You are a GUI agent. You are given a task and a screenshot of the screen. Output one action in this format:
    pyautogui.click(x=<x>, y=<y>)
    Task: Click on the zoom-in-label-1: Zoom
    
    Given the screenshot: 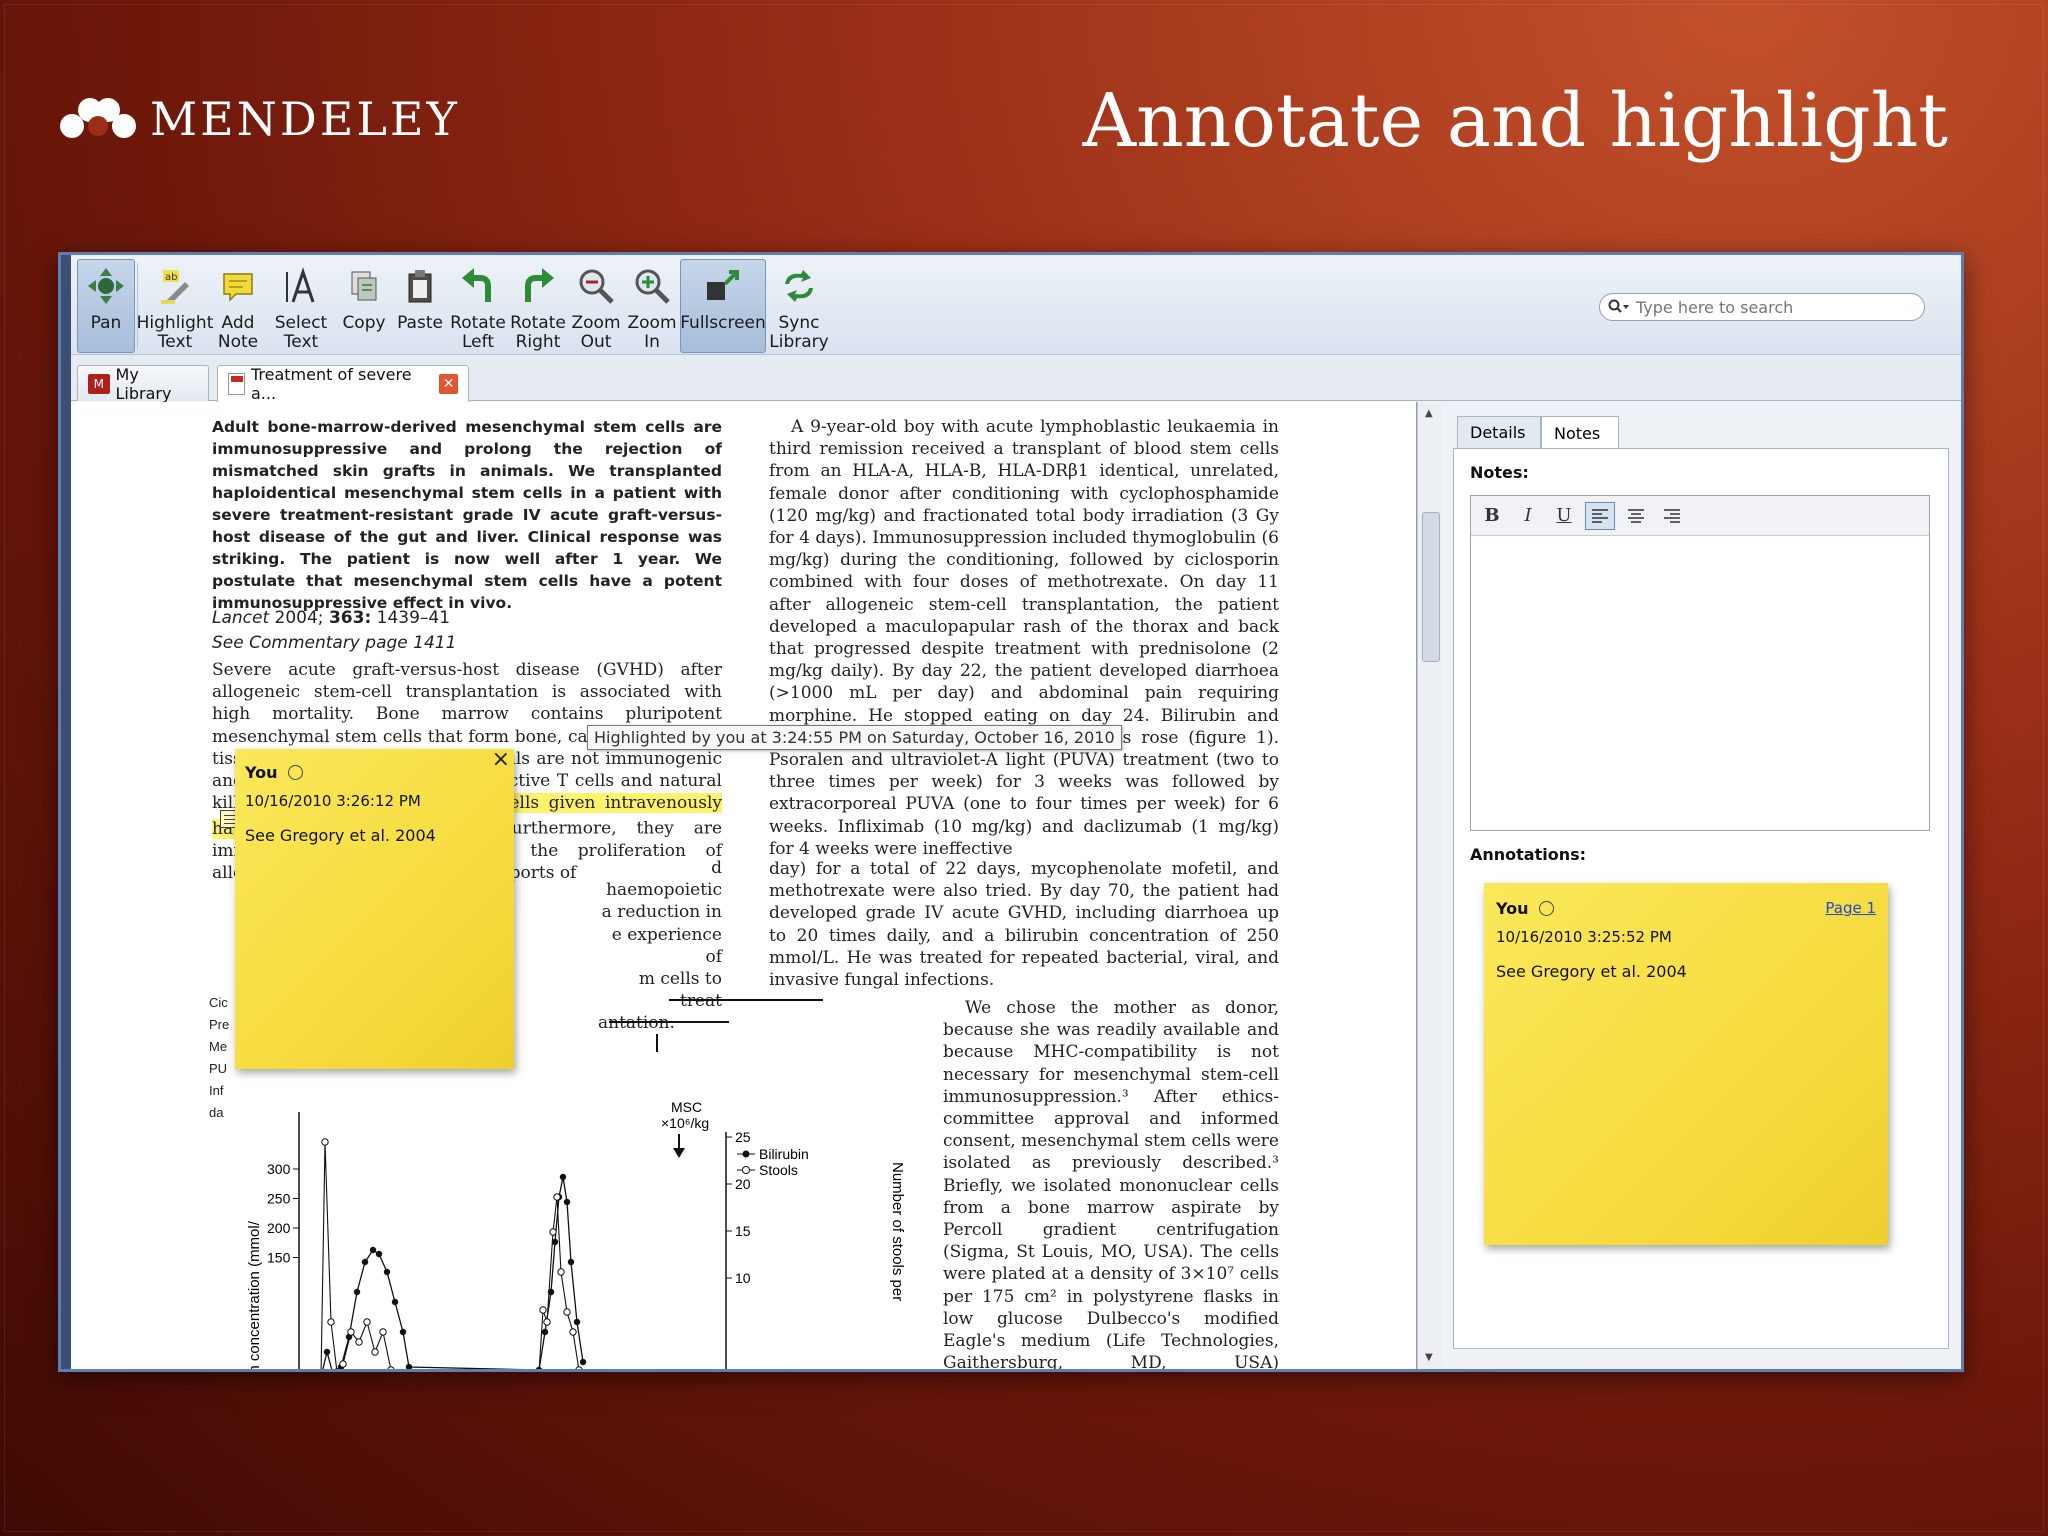 What is the action you would take?
    pyautogui.click(x=652, y=323)
    